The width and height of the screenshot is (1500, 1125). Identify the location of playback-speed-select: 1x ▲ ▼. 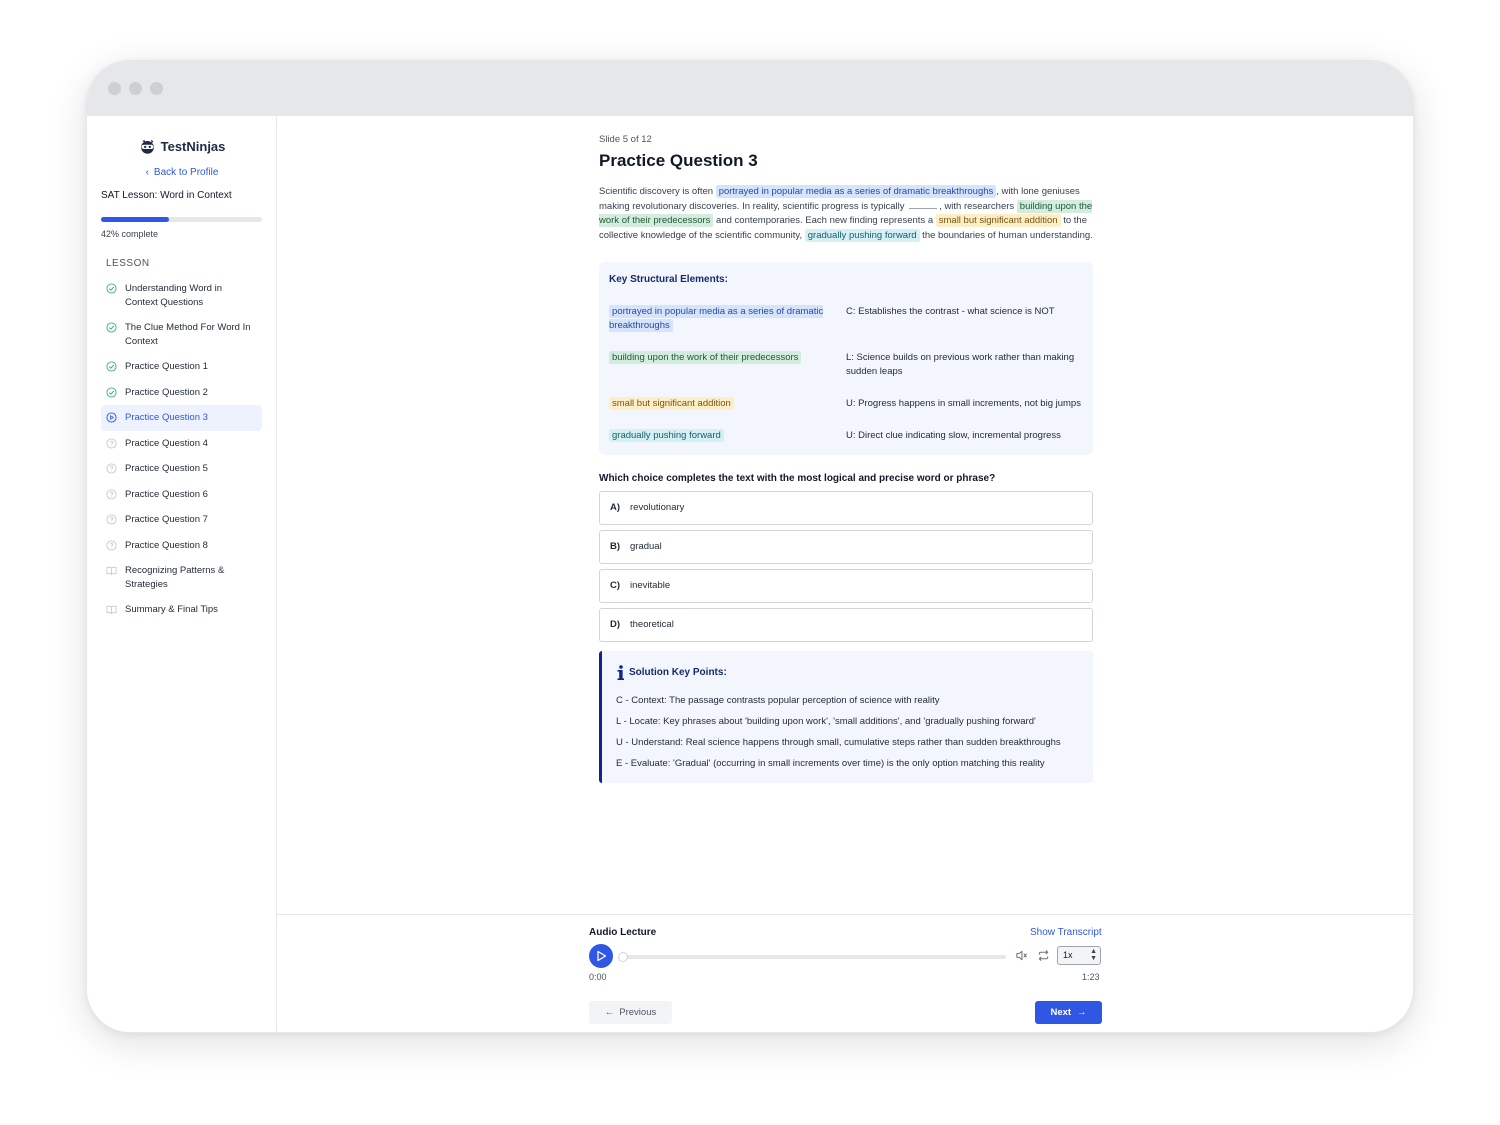
(1079, 955).